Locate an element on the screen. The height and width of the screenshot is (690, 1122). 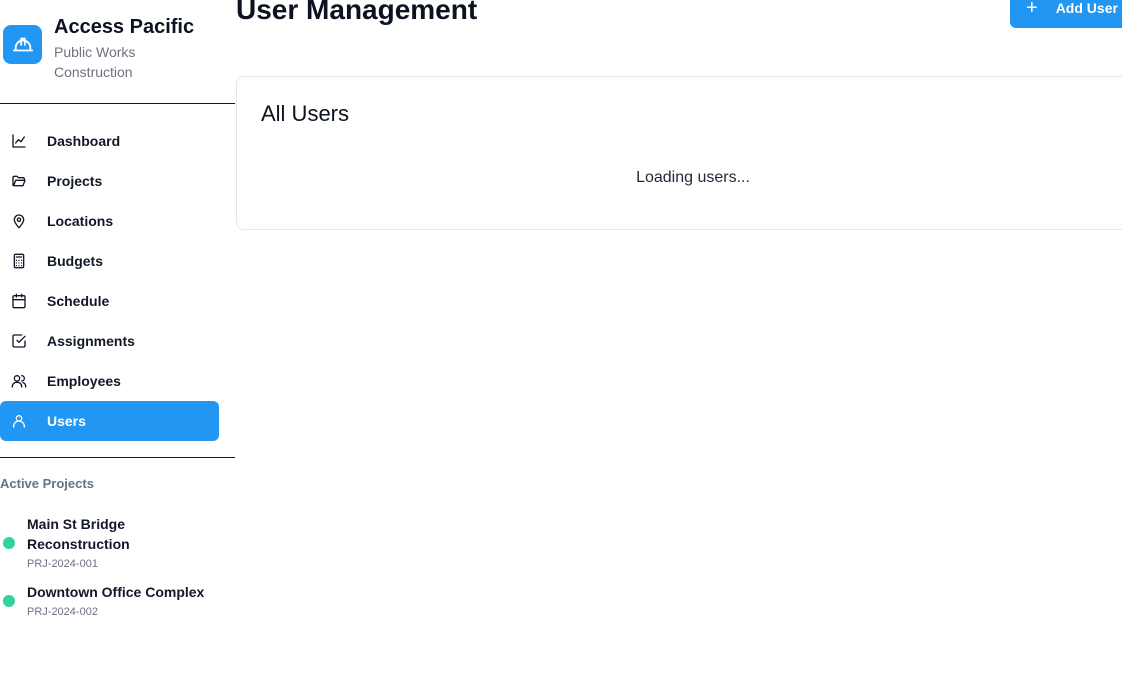
add-user-button-label: Add User is located at coordinates (1086, 8).